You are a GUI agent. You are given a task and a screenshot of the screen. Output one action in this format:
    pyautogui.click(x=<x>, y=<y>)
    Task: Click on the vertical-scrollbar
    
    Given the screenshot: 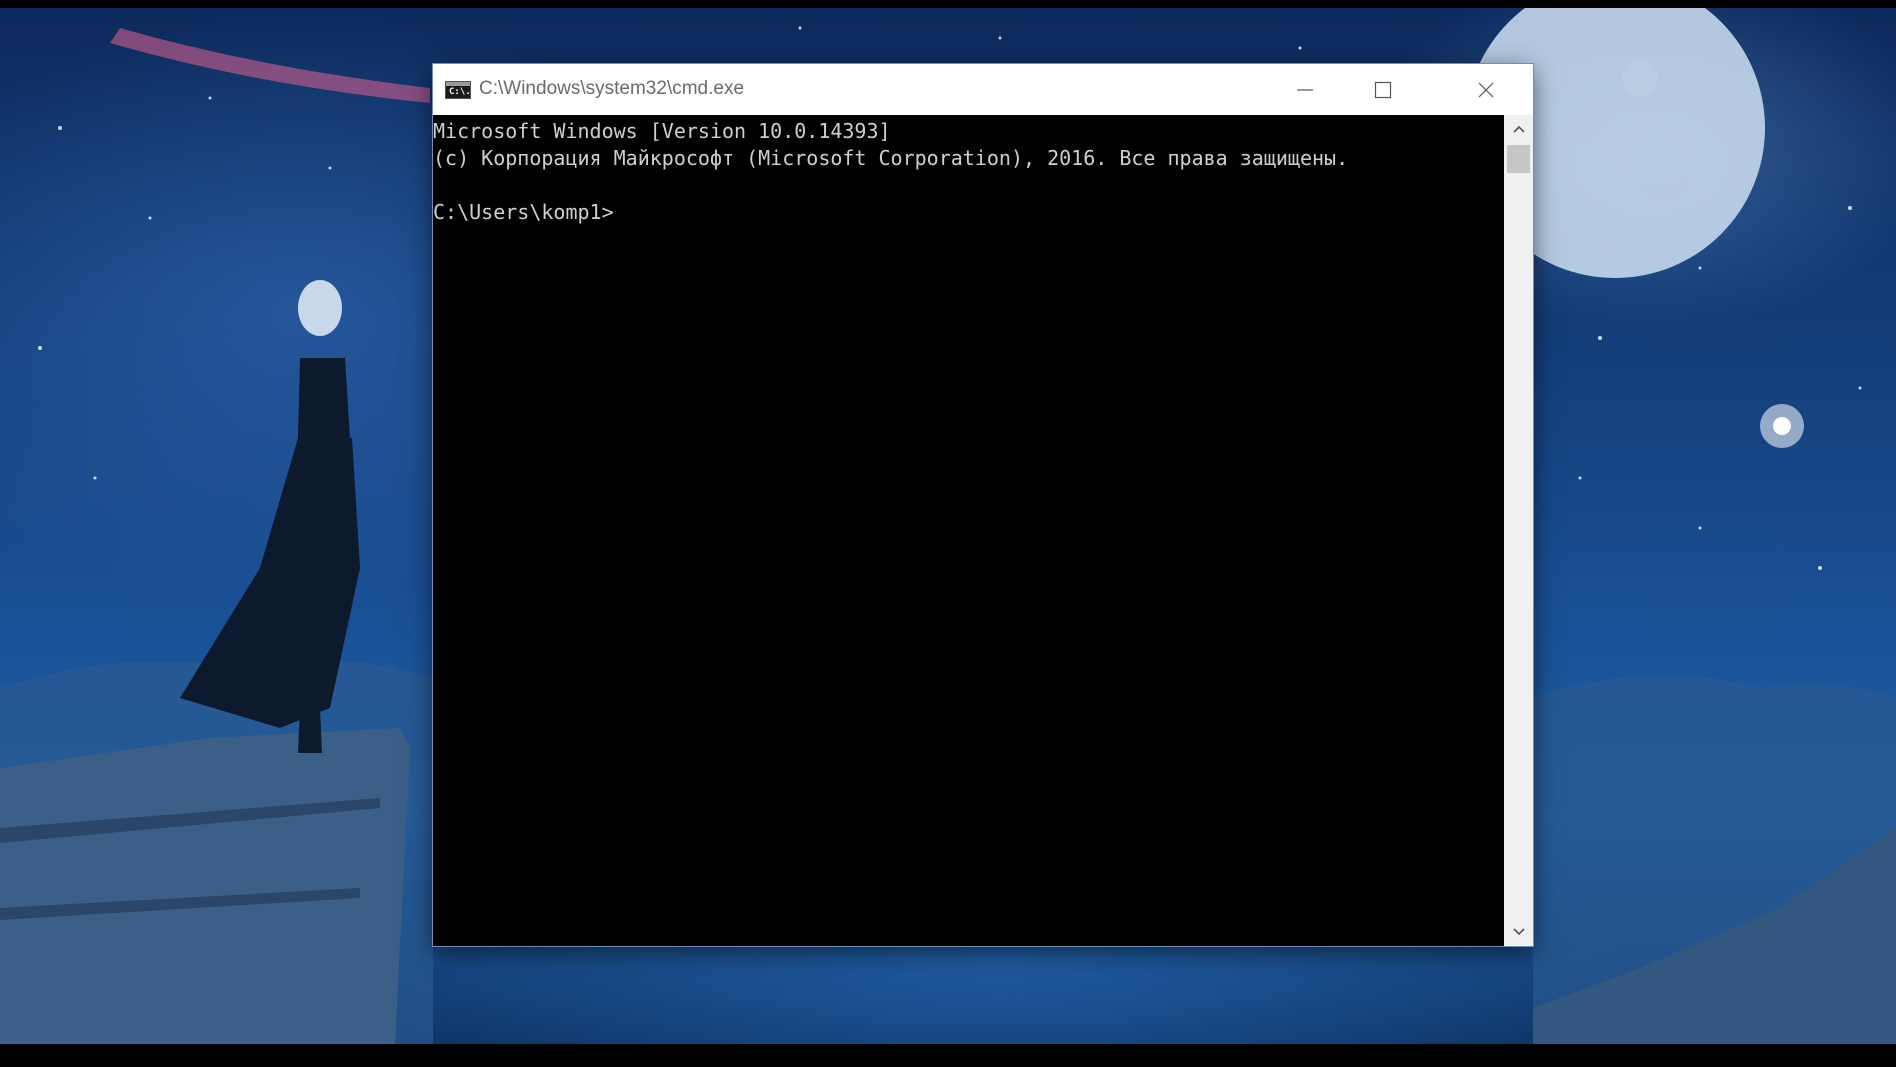 What is the action you would take?
    pyautogui.click(x=1518, y=530)
    